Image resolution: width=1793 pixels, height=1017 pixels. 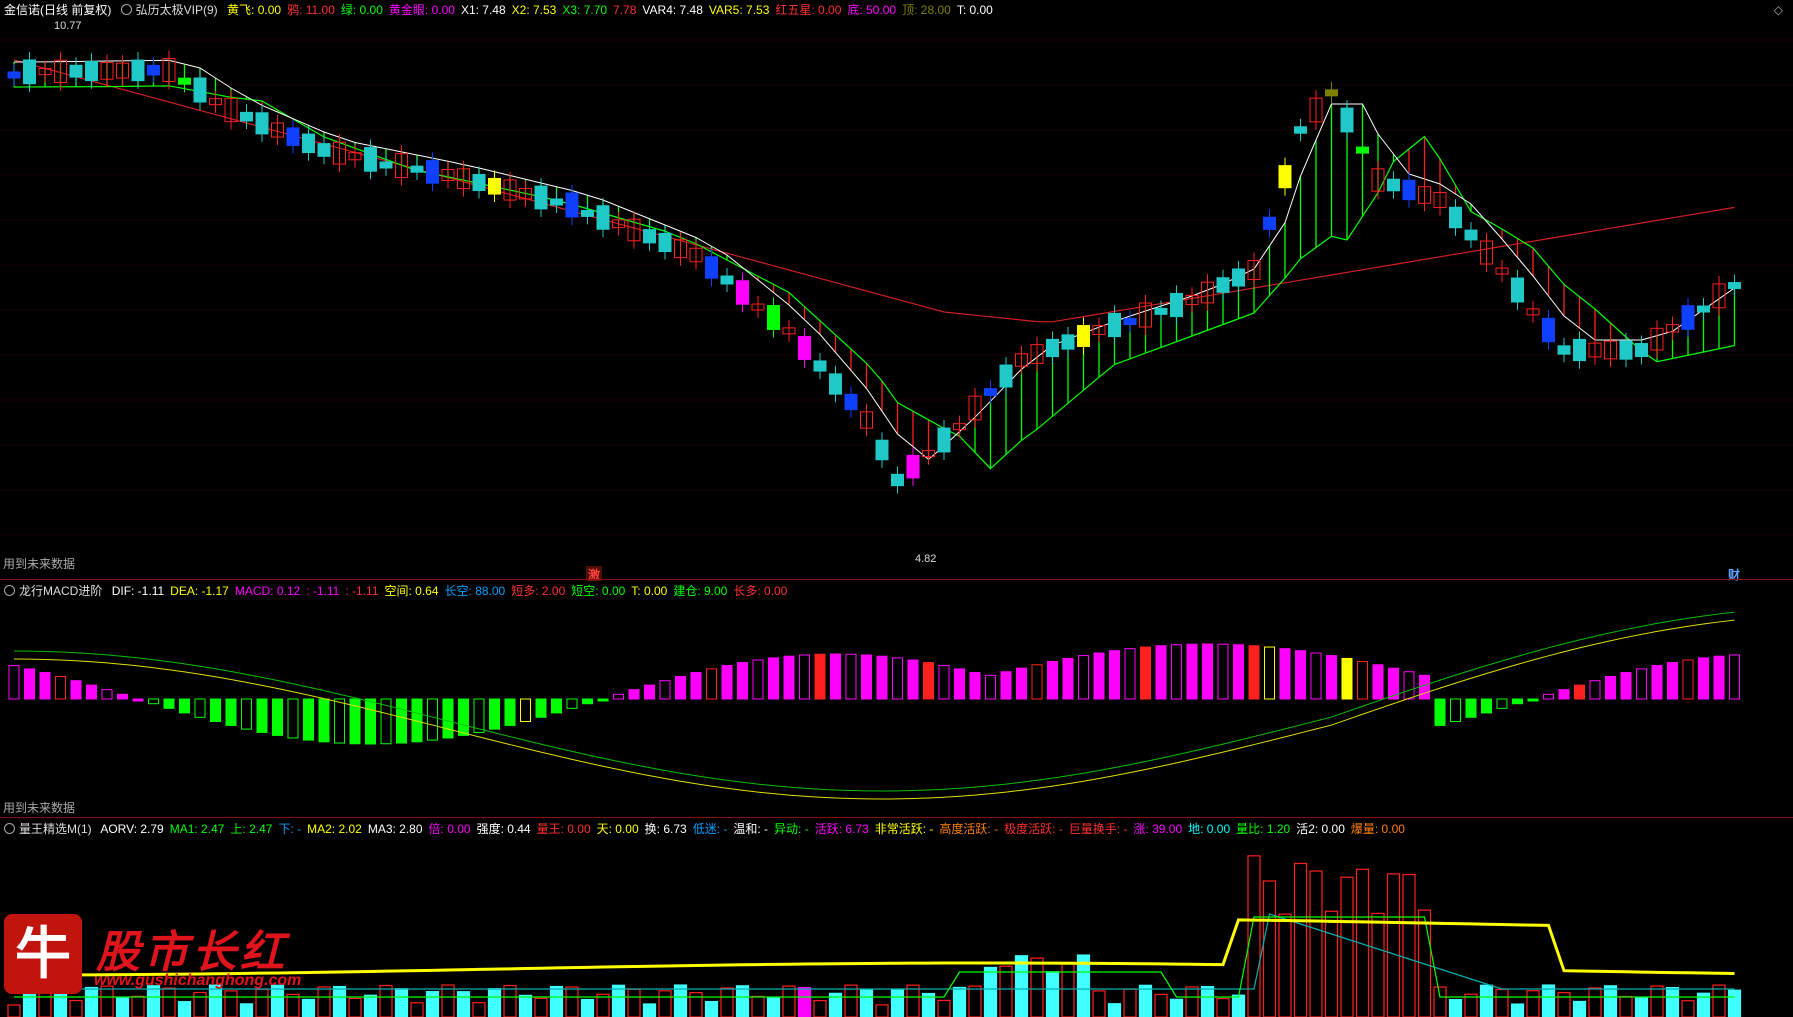 What do you see at coordinates (267, 591) in the screenshot?
I see `macd-field-2: MACD: 0.12` at bounding box center [267, 591].